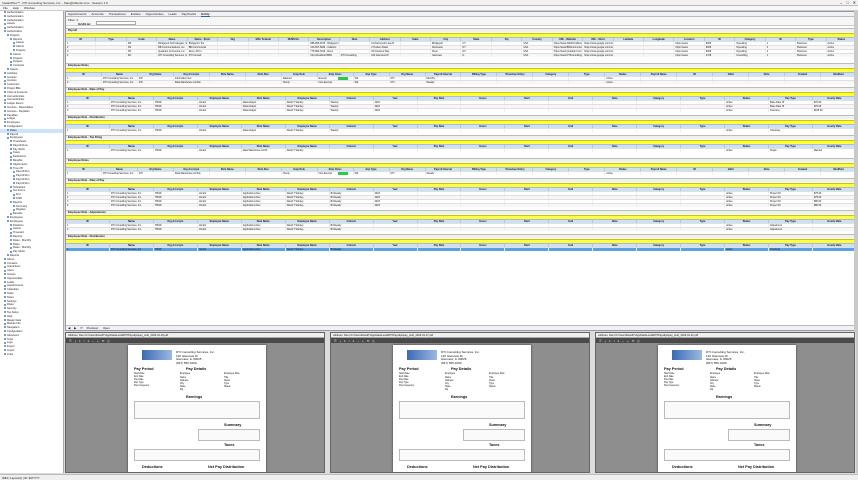 This screenshot has width=858, height=480. What do you see at coordinates (460, 21) in the screenshot?
I see `filter-bar: Filter: 1 Grid/List` at bounding box center [460, 21].